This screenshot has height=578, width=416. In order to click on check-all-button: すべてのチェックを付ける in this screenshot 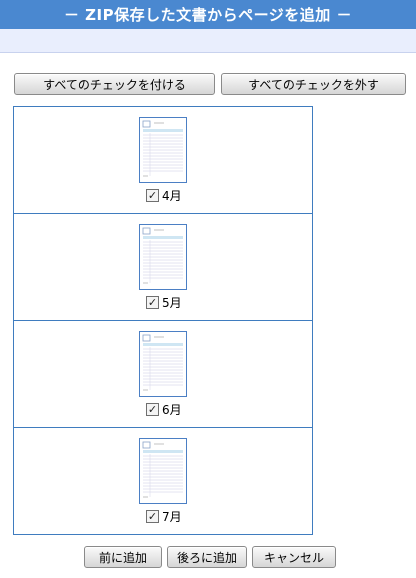, I will do `click(114, 84)`.